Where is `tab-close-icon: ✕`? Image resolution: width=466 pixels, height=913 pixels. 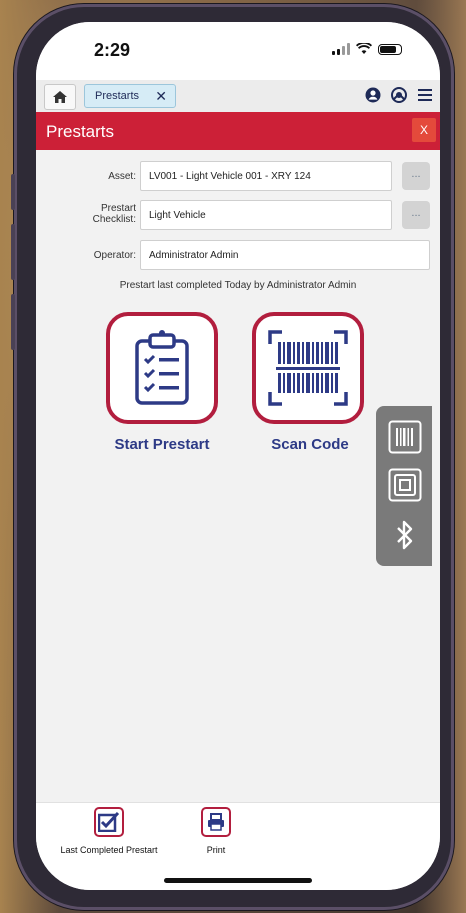
tab-close-icon: ✕ is located at coordinates (161, 96).